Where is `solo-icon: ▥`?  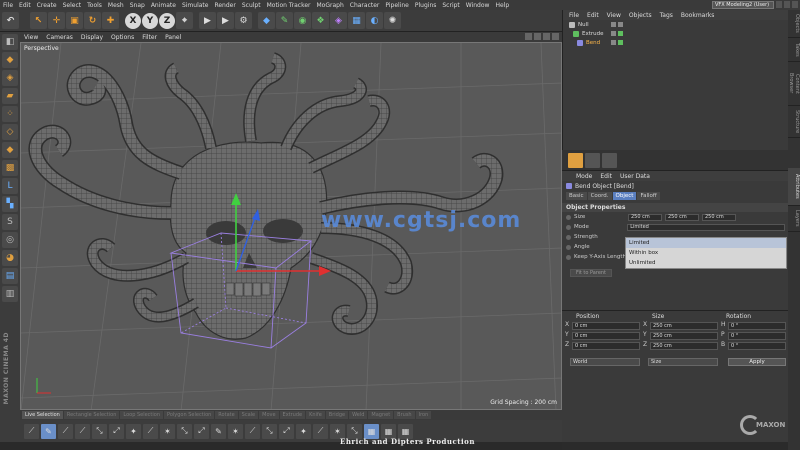 solo-icon: ▥ is located at coordinates (10, 294).